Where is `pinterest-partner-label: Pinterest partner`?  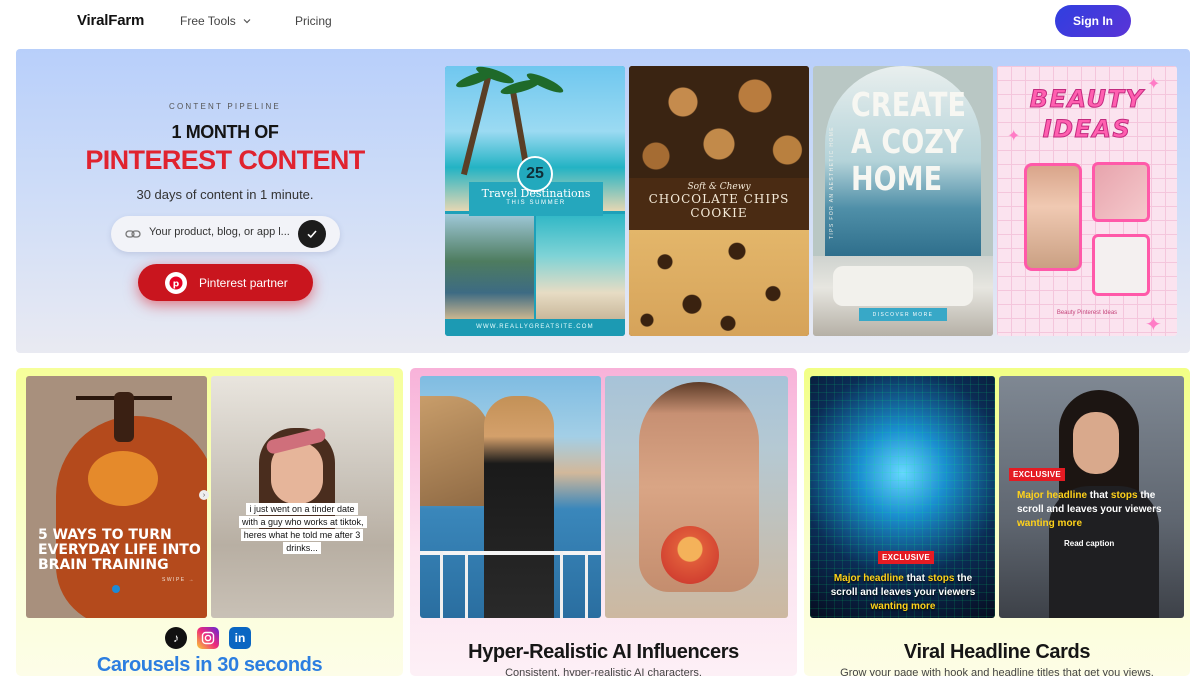 pinterest-partner-label: Pinterest partner is located at coordinates (243, 282).